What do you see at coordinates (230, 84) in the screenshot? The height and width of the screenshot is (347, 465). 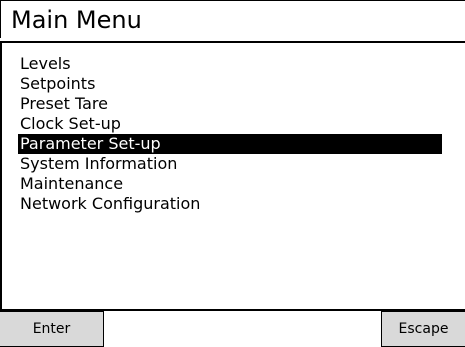 I see `menu-item-setpoints: Setpoints` at bounding box center [230, 84].